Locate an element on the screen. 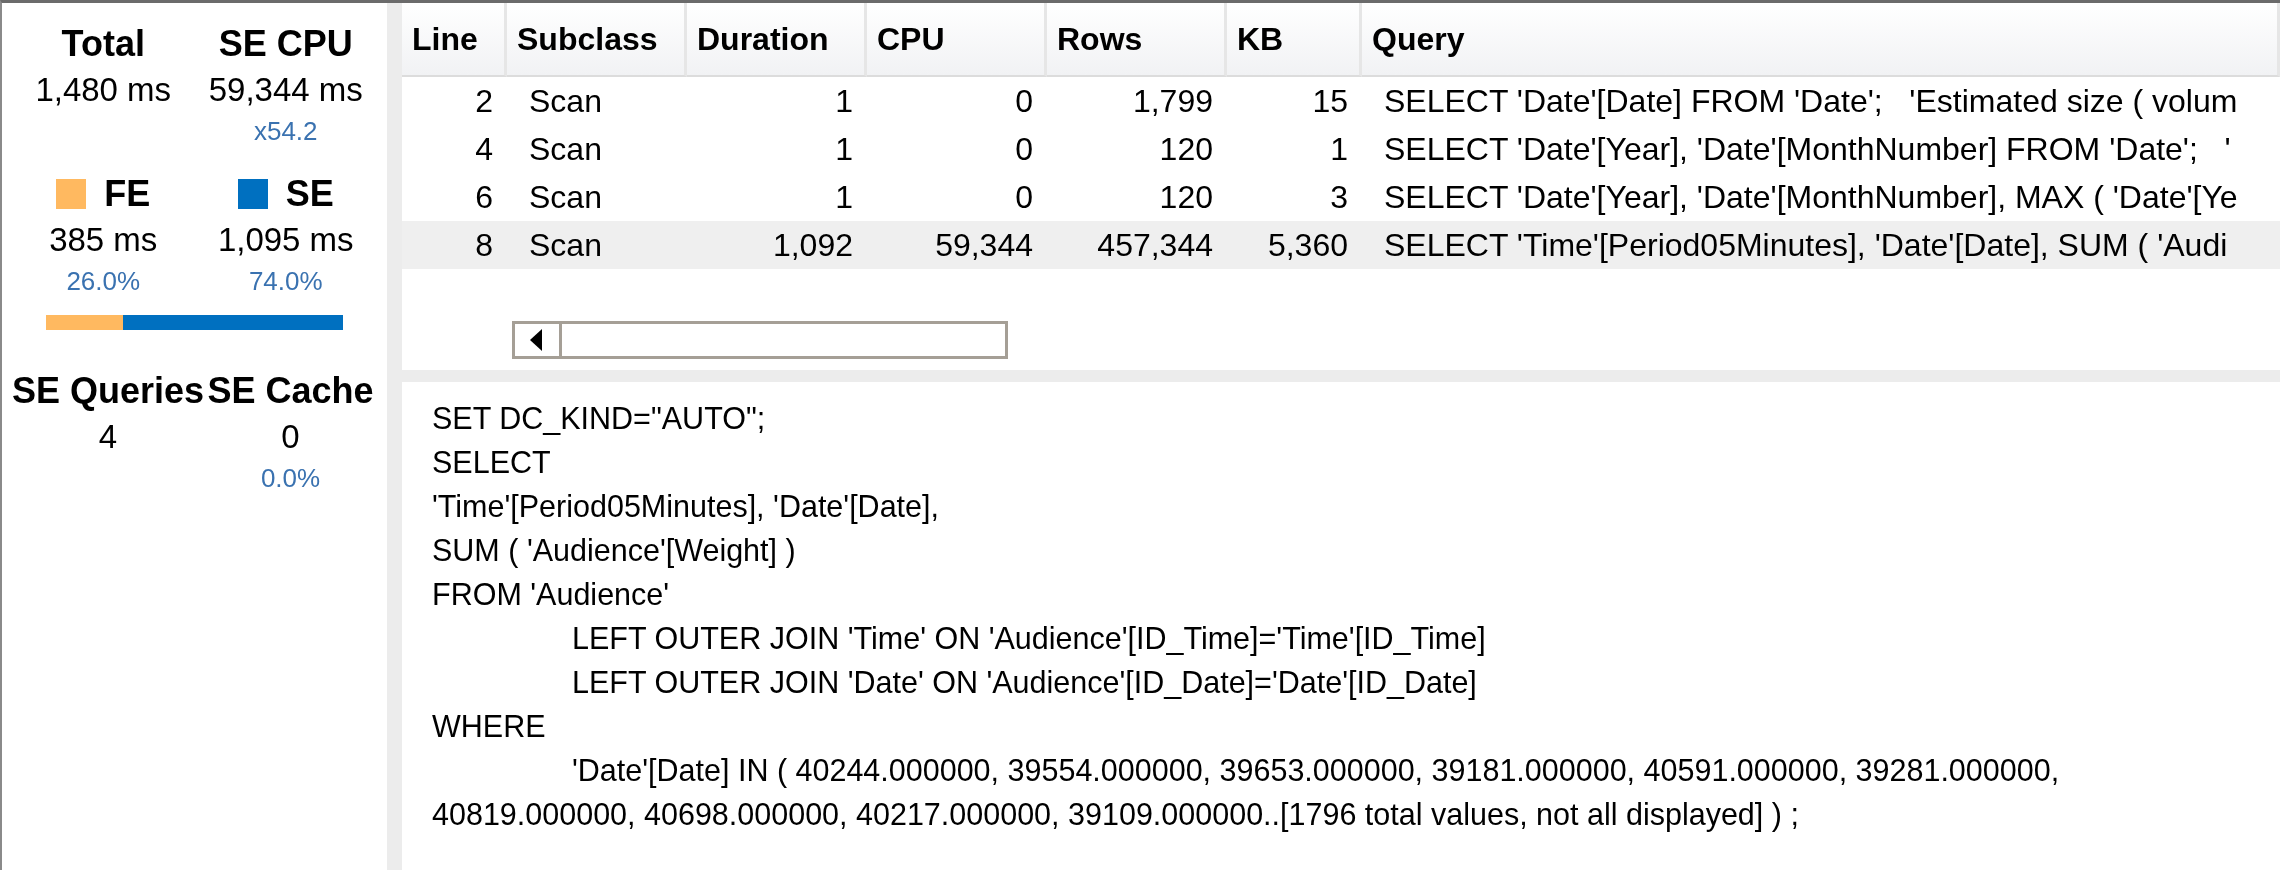  metric-note: 26.0% is located at coordinates (103, 281).